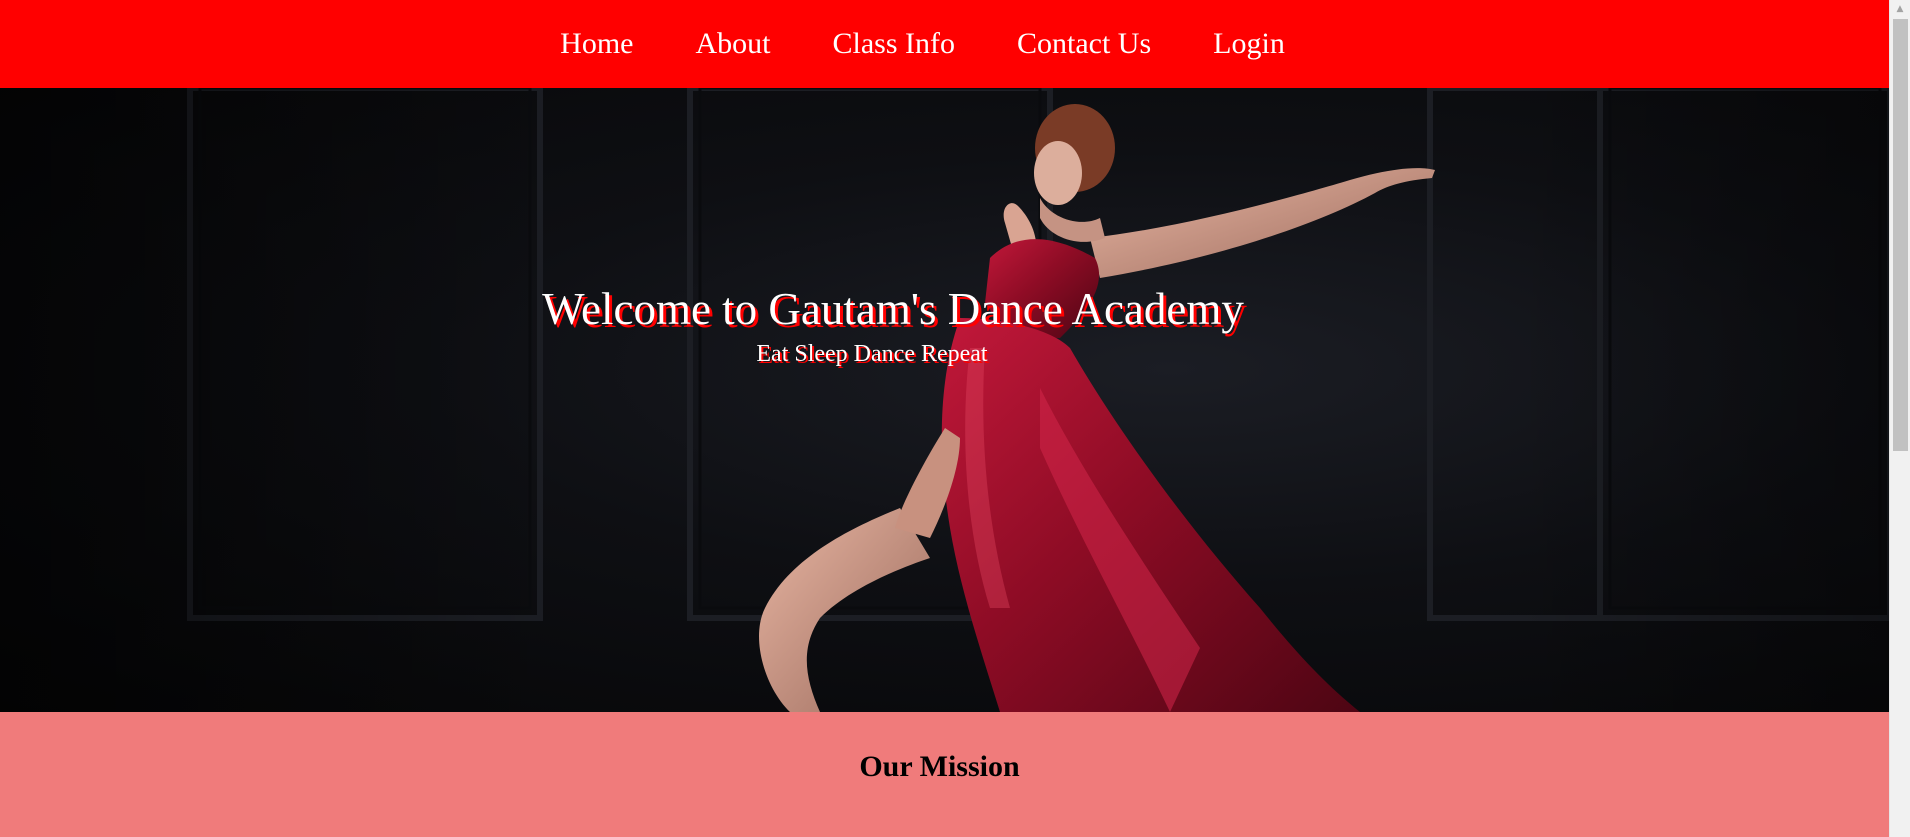 The width and height of the screenshot is (1910, 837). I want to click on nav-item-login: Login, so click(1249, 44).